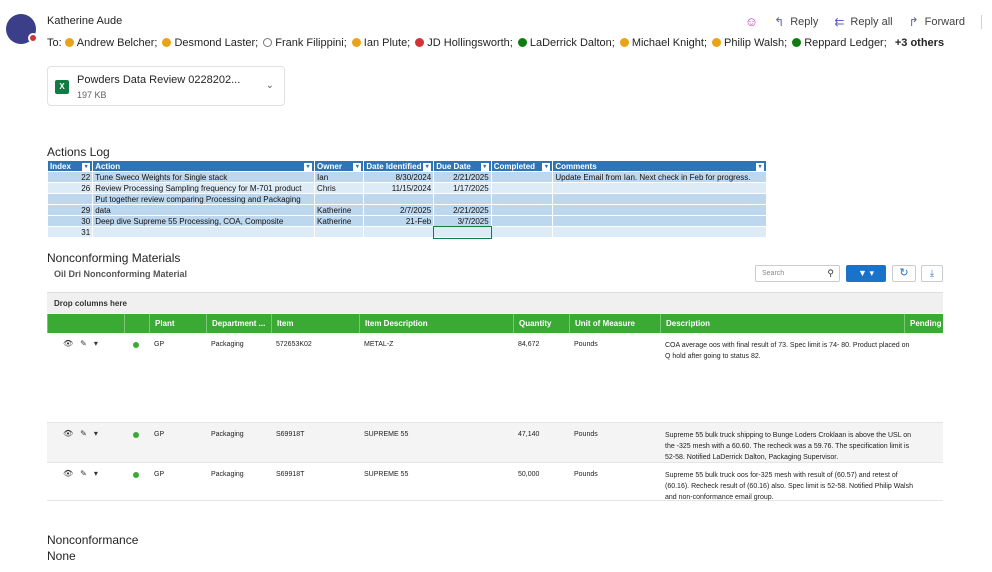 Image resolution: width=992 pixels, height=572 pixels. What do you see at coordinates (399, 221) in the screenshot?
I see `table-cell: 21-Feb` at bounding box center [399, 221].